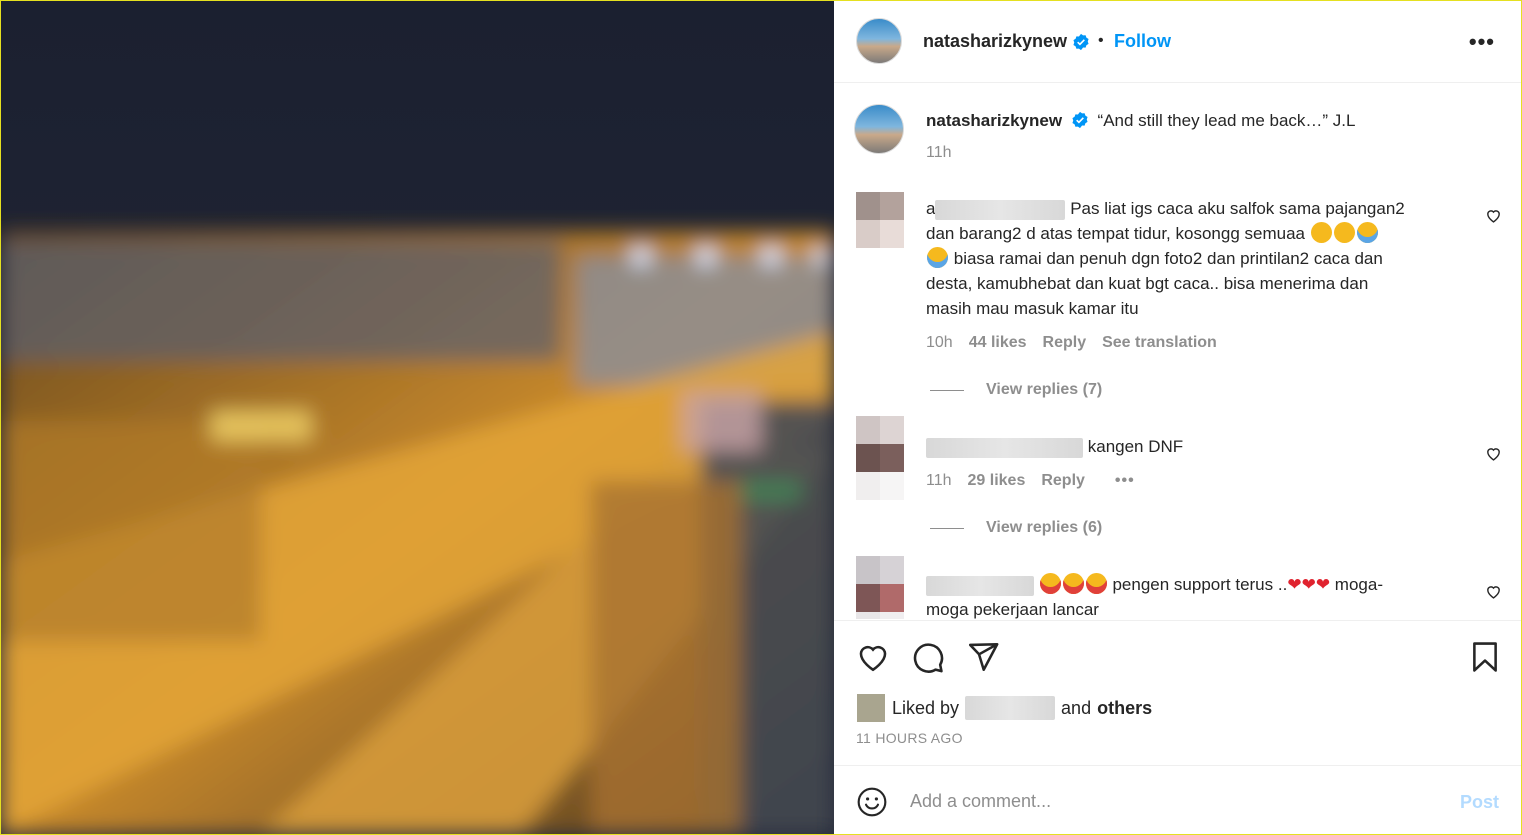  I want to click on bookmark-icon, so click(1485, 657).